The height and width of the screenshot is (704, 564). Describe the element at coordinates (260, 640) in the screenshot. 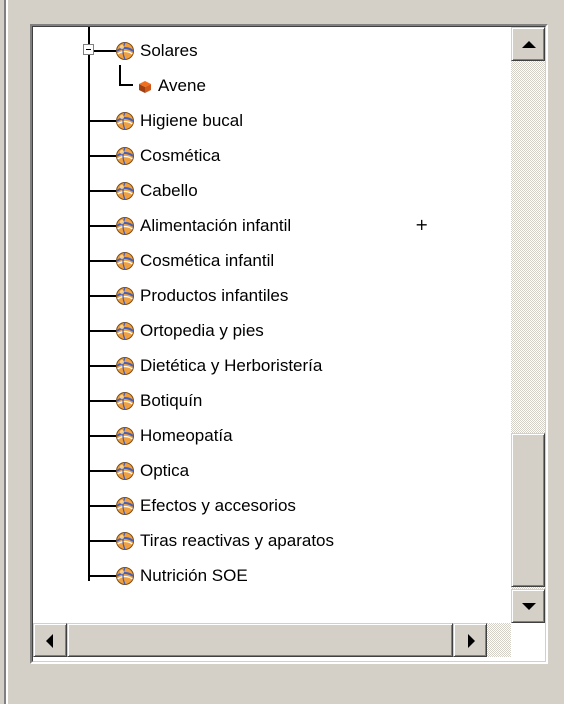

I see `horizontal-scroll-thumb` at that location.